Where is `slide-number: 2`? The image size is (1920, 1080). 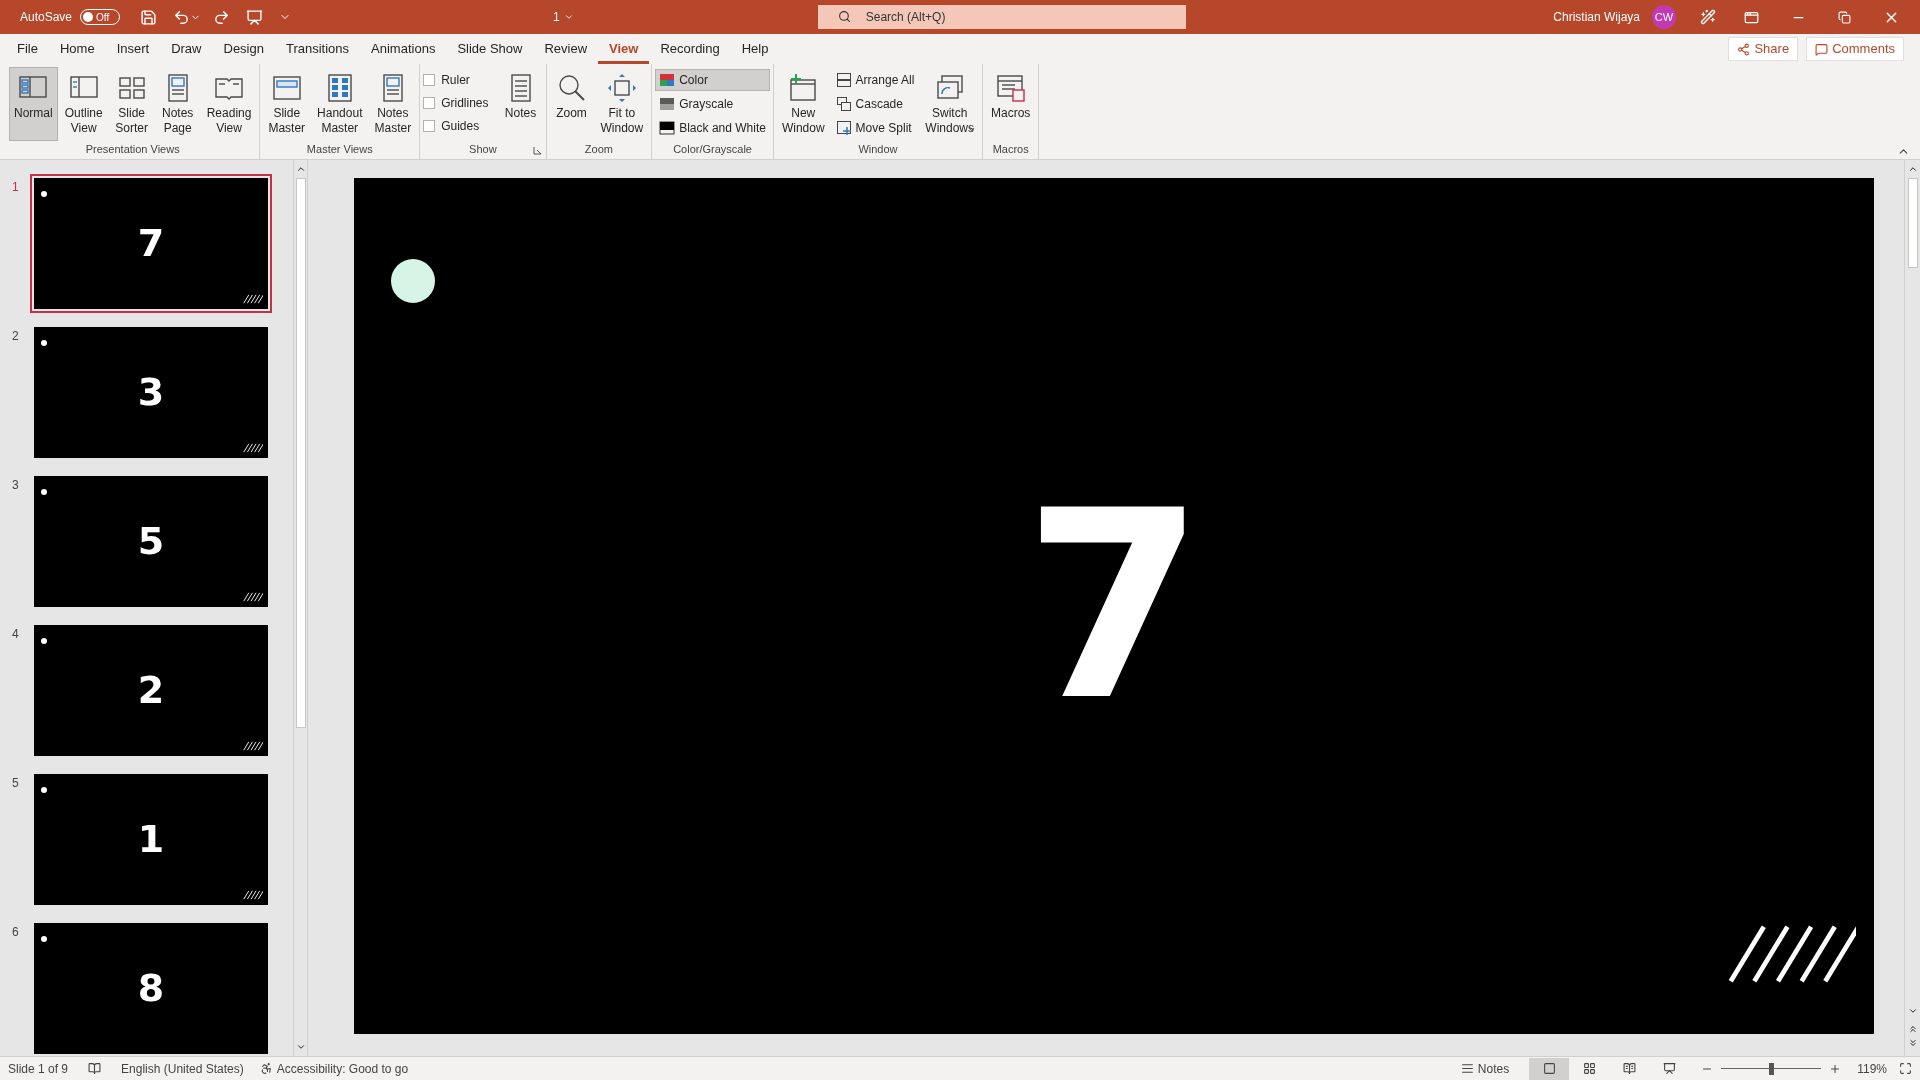
slide-number: 2 is located at coordinates (15, 336).